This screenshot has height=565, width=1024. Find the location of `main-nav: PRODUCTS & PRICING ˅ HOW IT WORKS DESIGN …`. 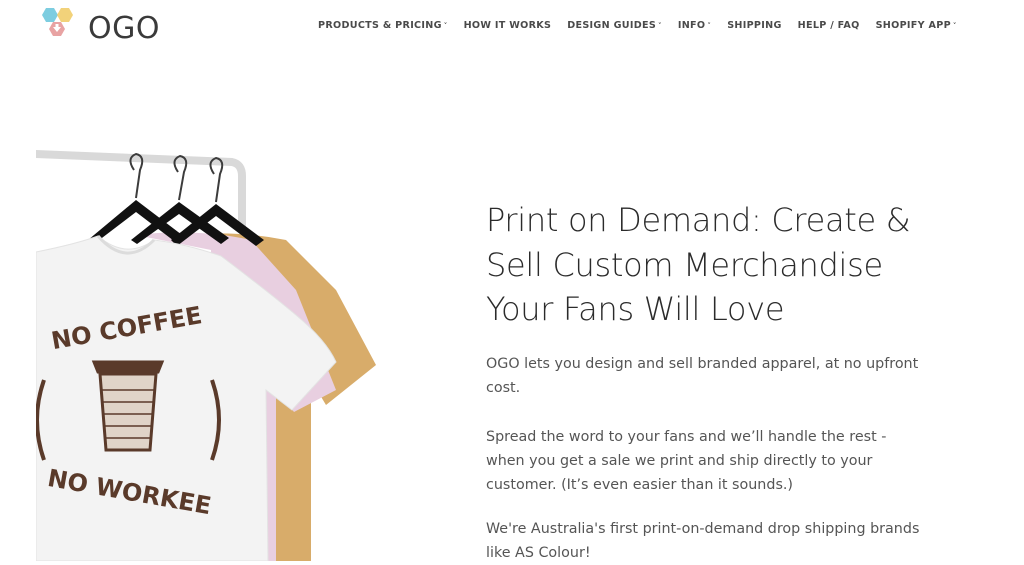

main-nav: PRODUCTS & PRICING ˅ HOW IT WORKS DESIGN … is located at coordinates (645, 25).